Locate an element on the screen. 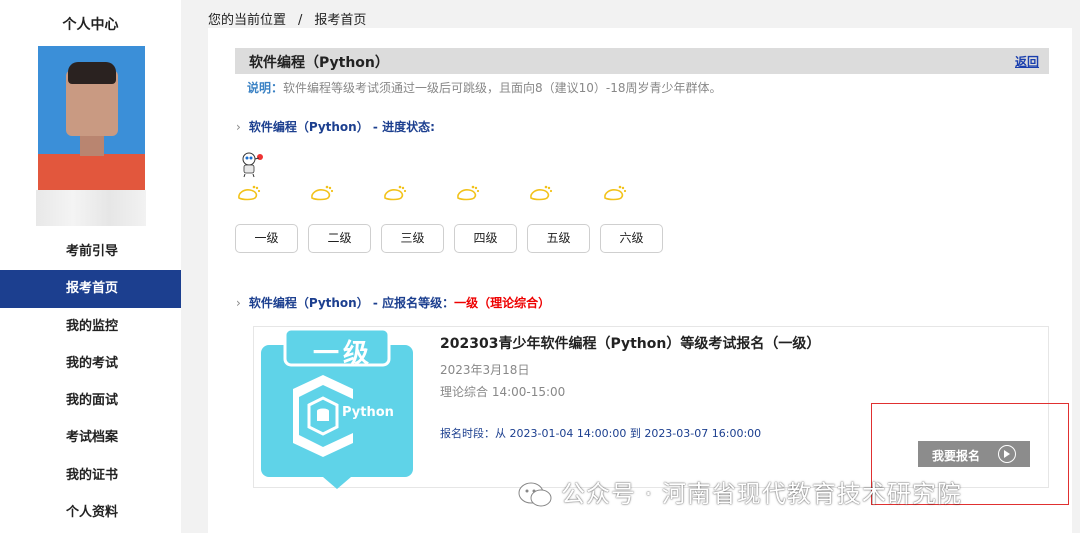  breadcrumb-current: 报考首页 is located at coordinates (340, 20).